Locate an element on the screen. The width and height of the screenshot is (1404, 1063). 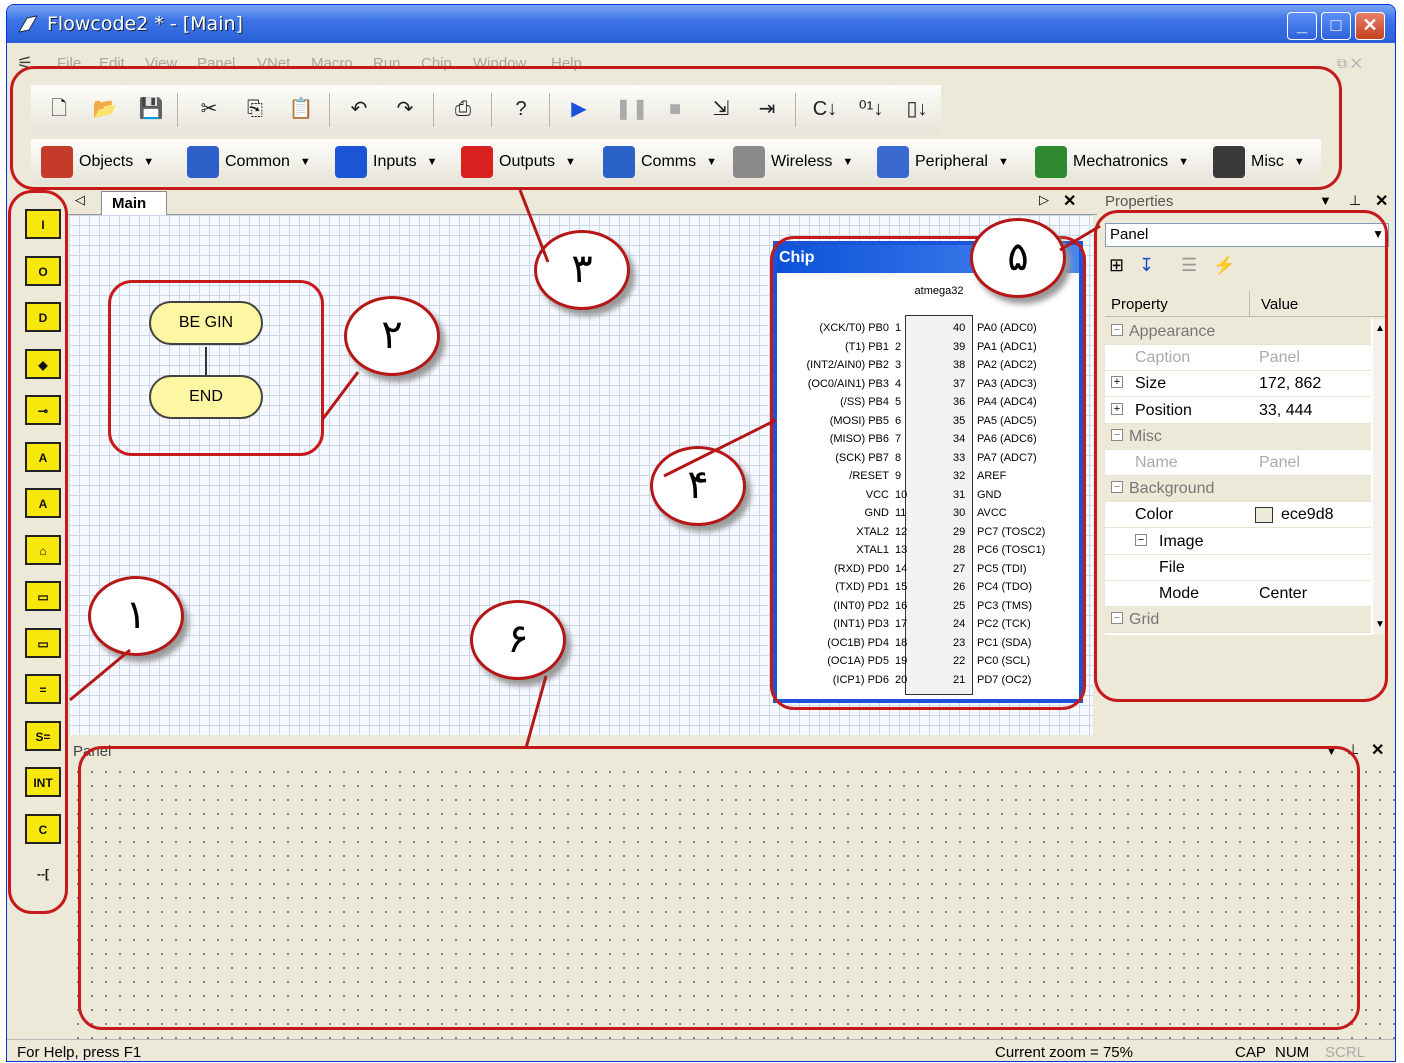
tab-scroll-left-icon: ◁ is located at coordinates (80, 200).